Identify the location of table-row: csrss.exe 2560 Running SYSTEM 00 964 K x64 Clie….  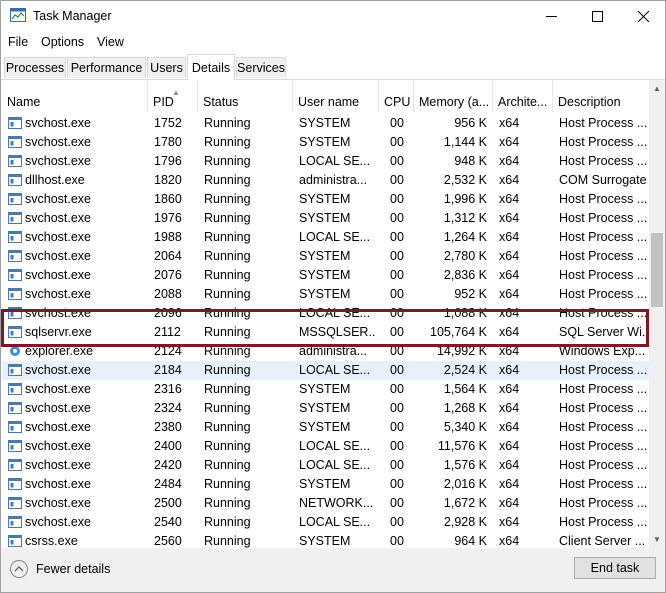
(325, 540).